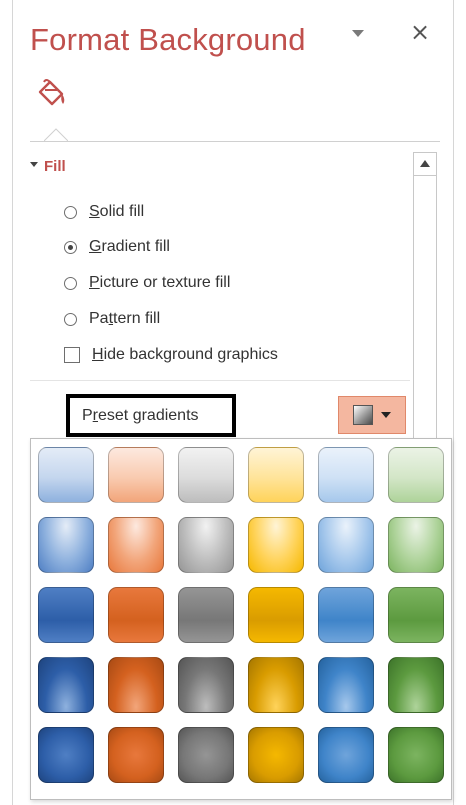 Image resolution: width=466 pixels, height=805 pixels. I want to click on close-icon: ×, so click(420, 32).